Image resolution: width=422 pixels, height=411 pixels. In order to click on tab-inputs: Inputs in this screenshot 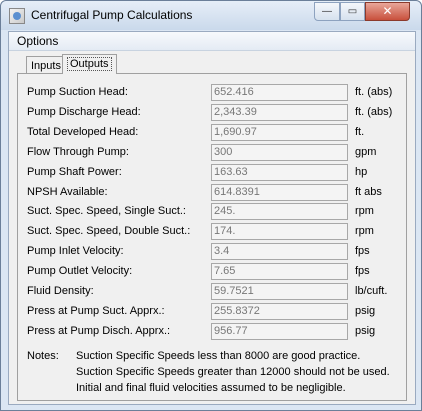, I will do `click(45, 65)`.